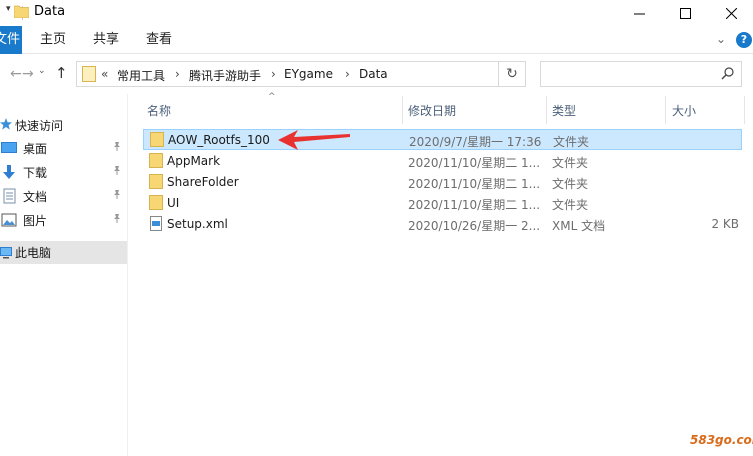  Describe the element at coordinates (35, 197) in the screenshot. I see `sidebar-item-label: 文档` at that location.